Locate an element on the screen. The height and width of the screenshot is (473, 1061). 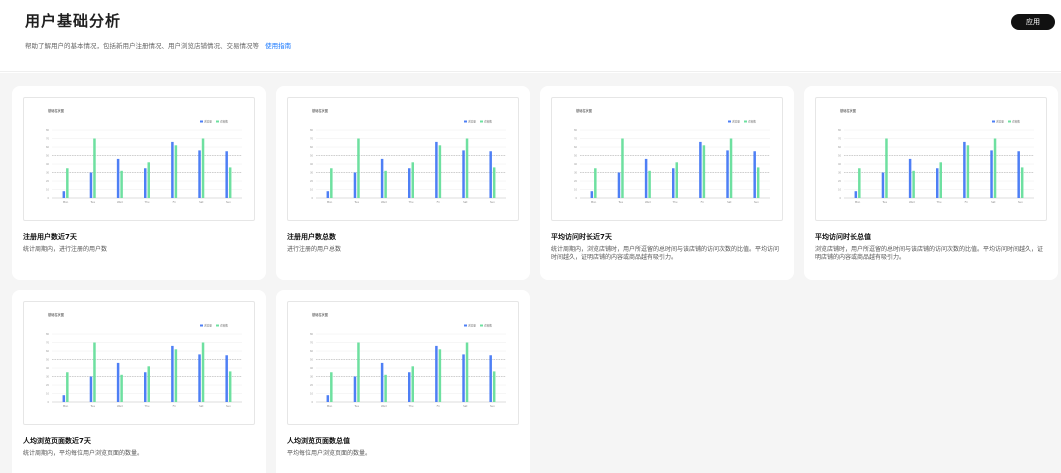
apply-button: 应用 is located at coordinates (1033, 22).